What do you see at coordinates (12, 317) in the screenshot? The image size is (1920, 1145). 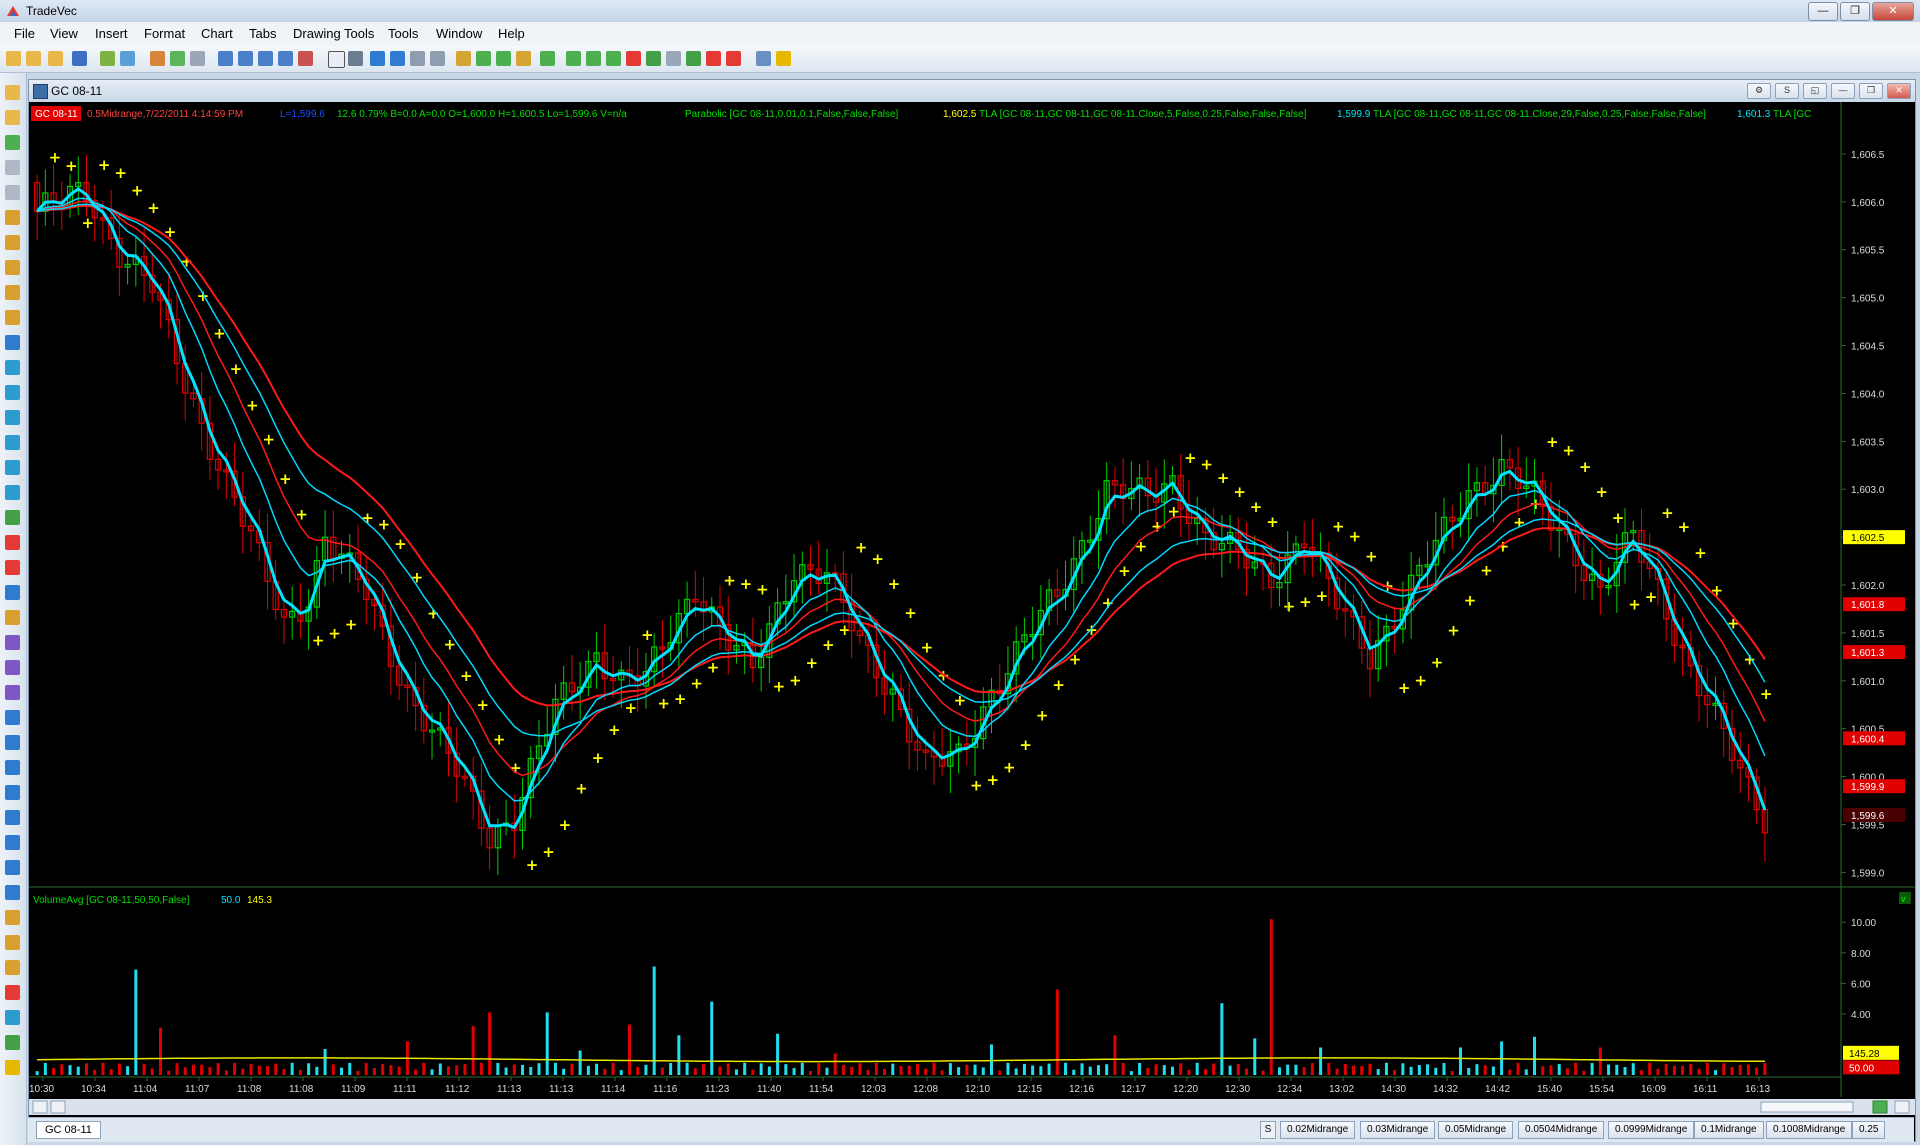 I see `arc-icon` at bounding box center [12, 317].